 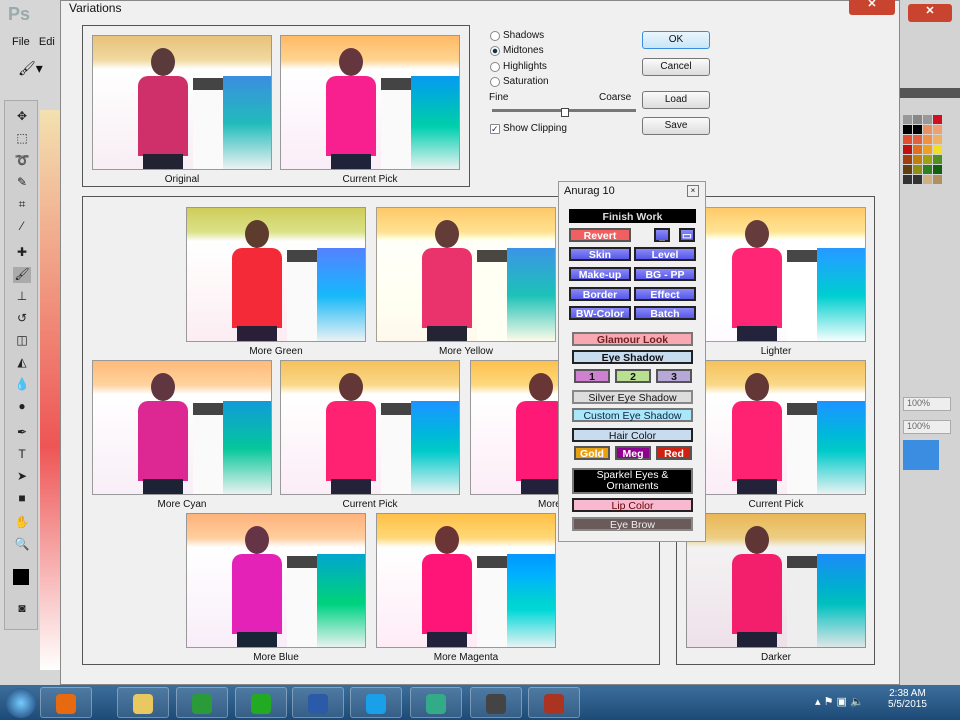 What do you see at coordinates (592, 376) in the screenshot?
I see `eye-shadow-1-button: 1` at bounding box center [592, 376].